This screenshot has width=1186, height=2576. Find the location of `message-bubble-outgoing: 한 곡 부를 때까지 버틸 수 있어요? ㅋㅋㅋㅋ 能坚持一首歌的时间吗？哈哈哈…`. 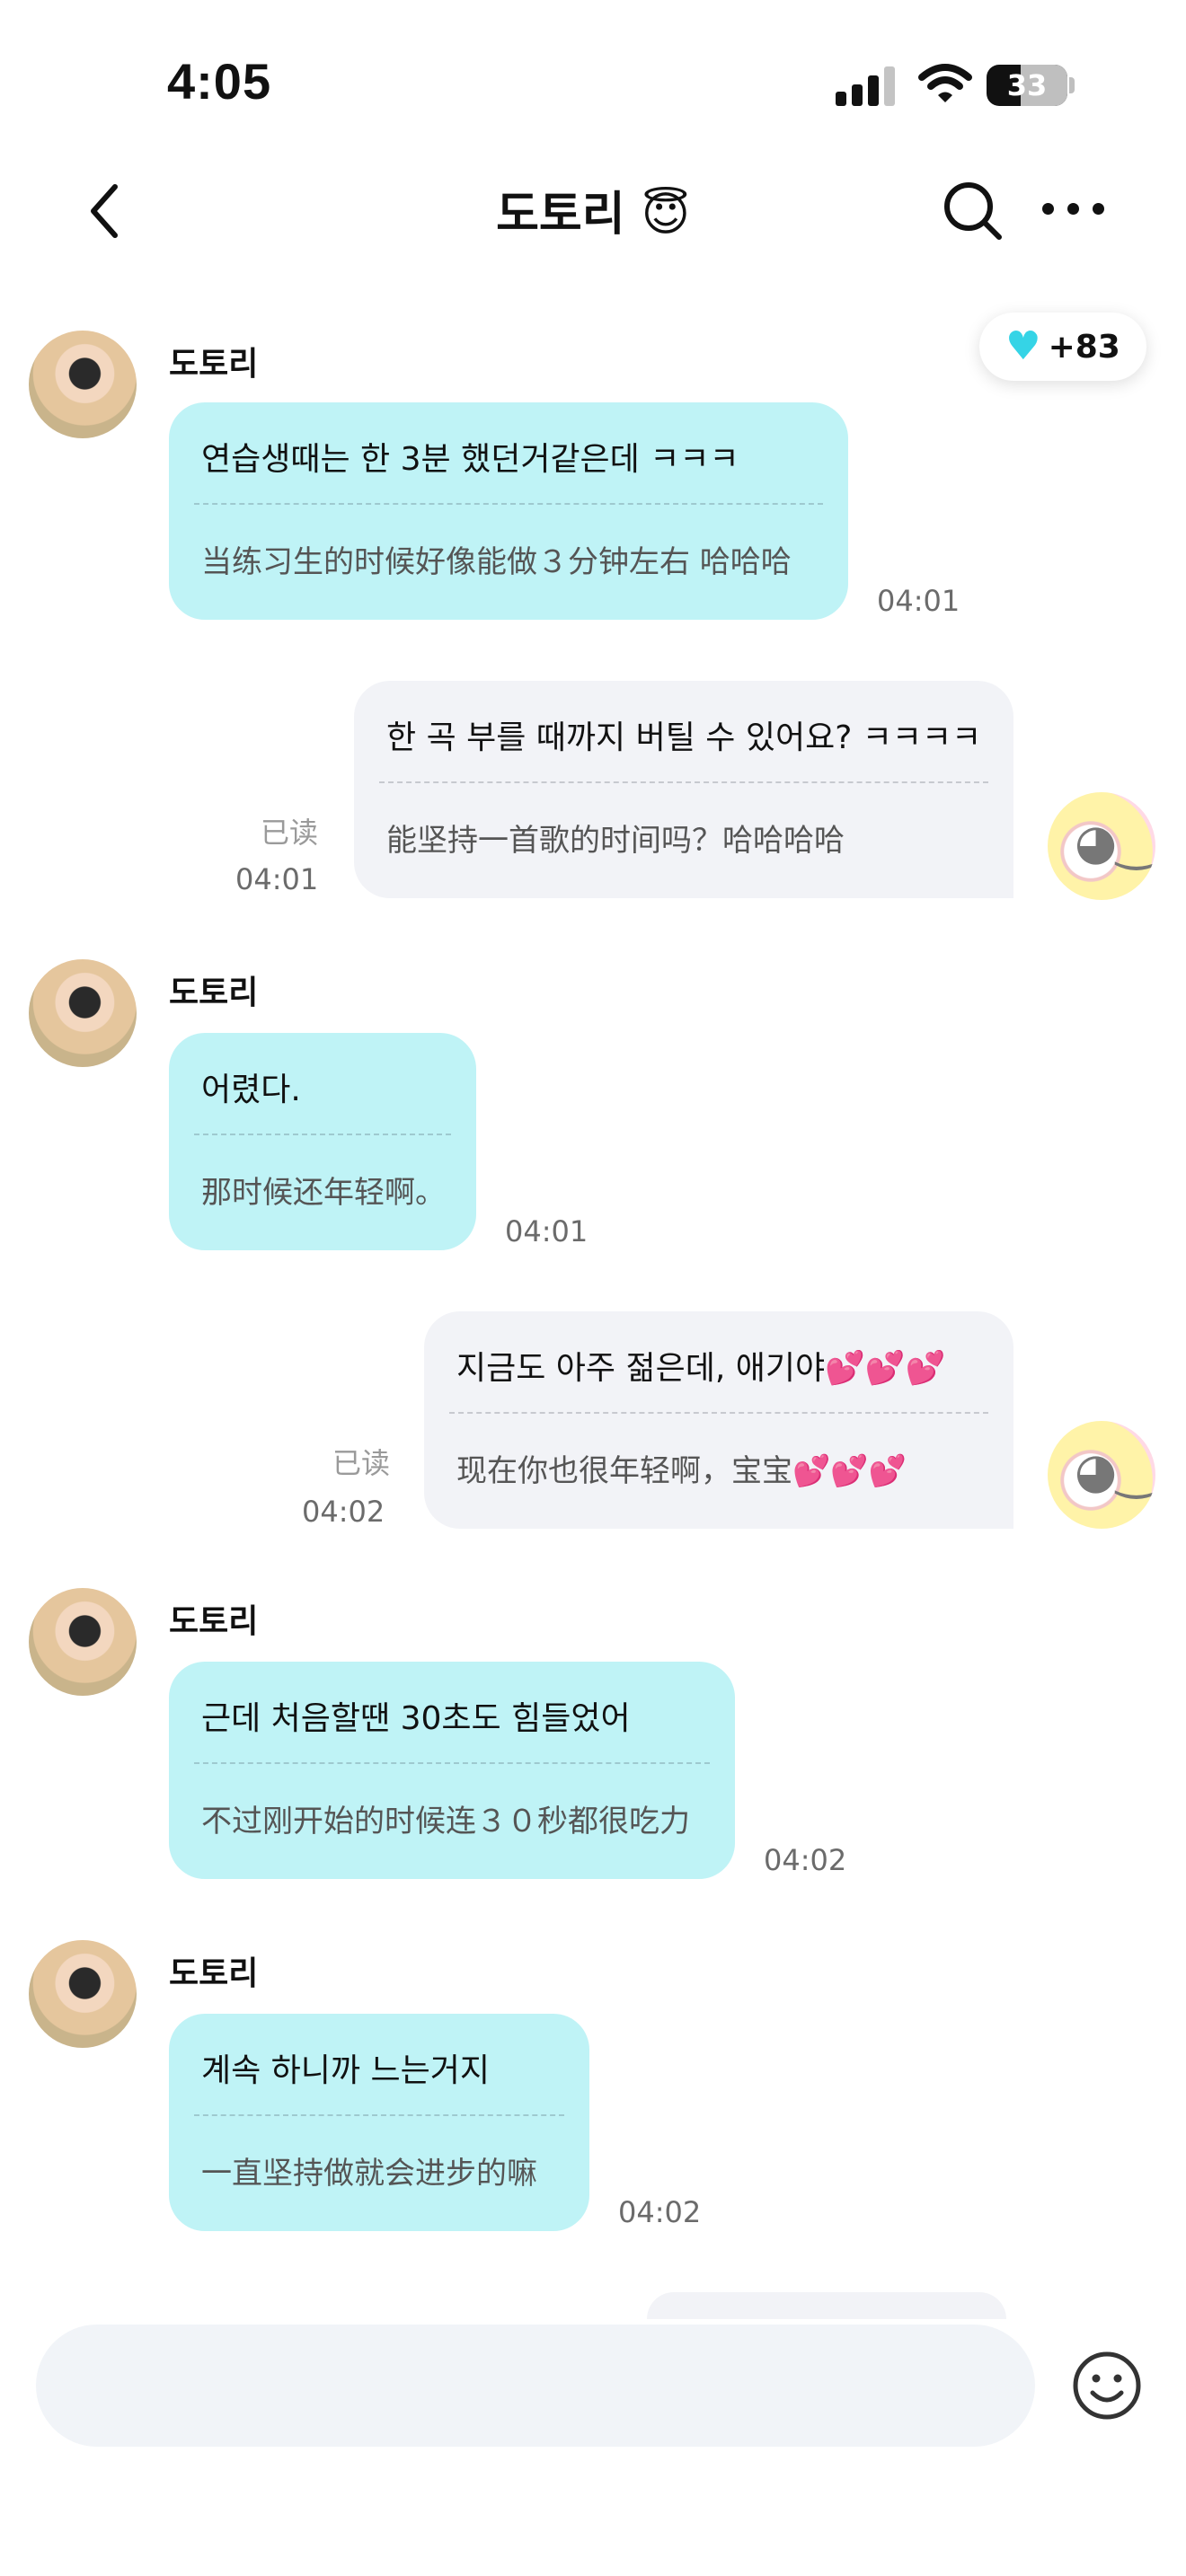

message-bubble-outgoing: 한 곡 부를 때까지 버틸 수 있어요? ㅋㅋㅋㅋ 能坚持一首歌的时间吗？哈哈哈… is located at coordinates (683, 789).